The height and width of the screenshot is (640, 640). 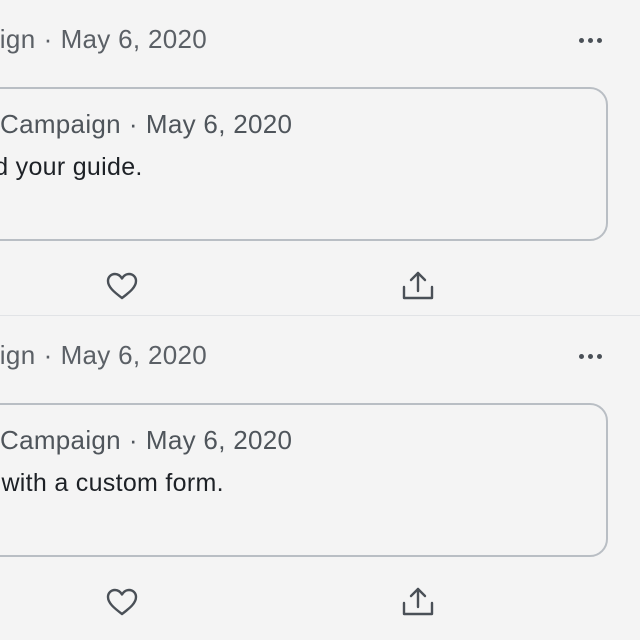 I want to click on quoted-tweet-text: o with a custom form., so click(x=112, y=483).